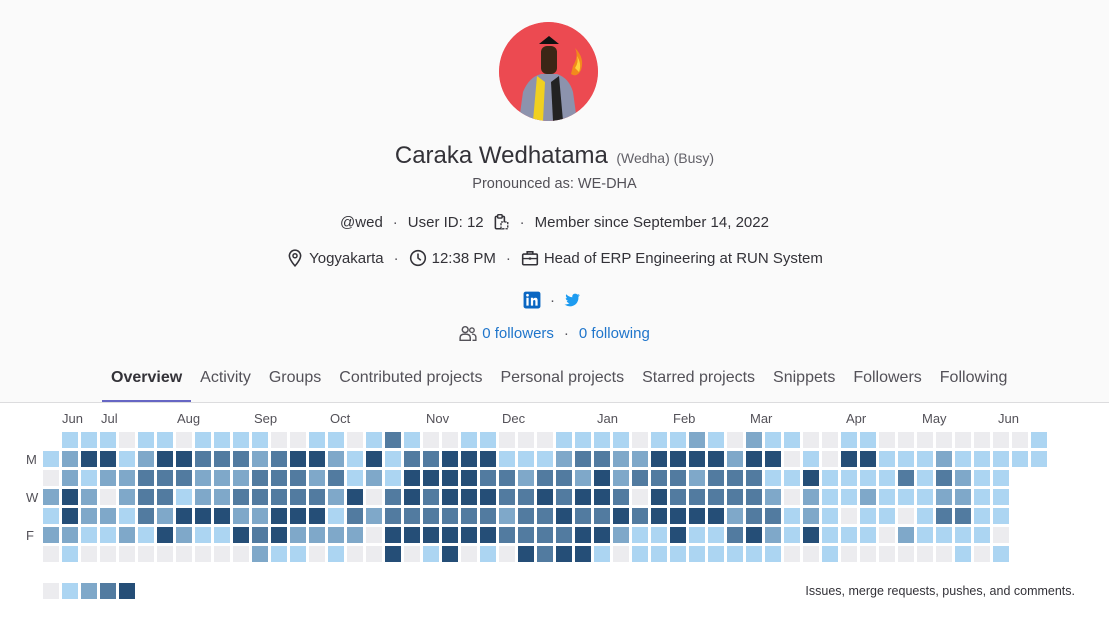 This screenshot has width=1109, height=619. What do you see at coordinates (147, 381) in the screenshot?
I see `tab-overview: Overview` at bounding box center [147, 381].